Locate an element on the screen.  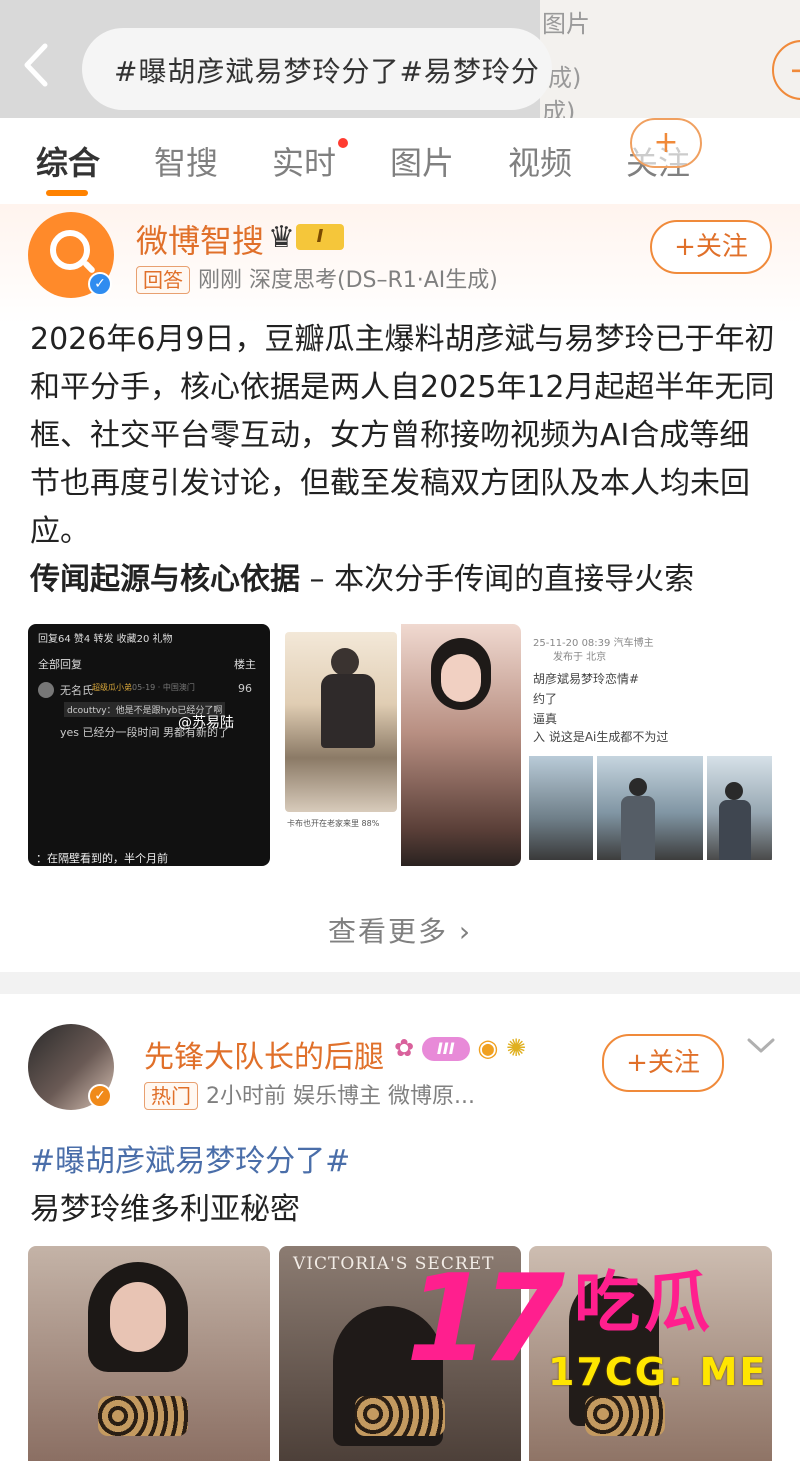
chat-avatar is located at coordinates (46, 690).